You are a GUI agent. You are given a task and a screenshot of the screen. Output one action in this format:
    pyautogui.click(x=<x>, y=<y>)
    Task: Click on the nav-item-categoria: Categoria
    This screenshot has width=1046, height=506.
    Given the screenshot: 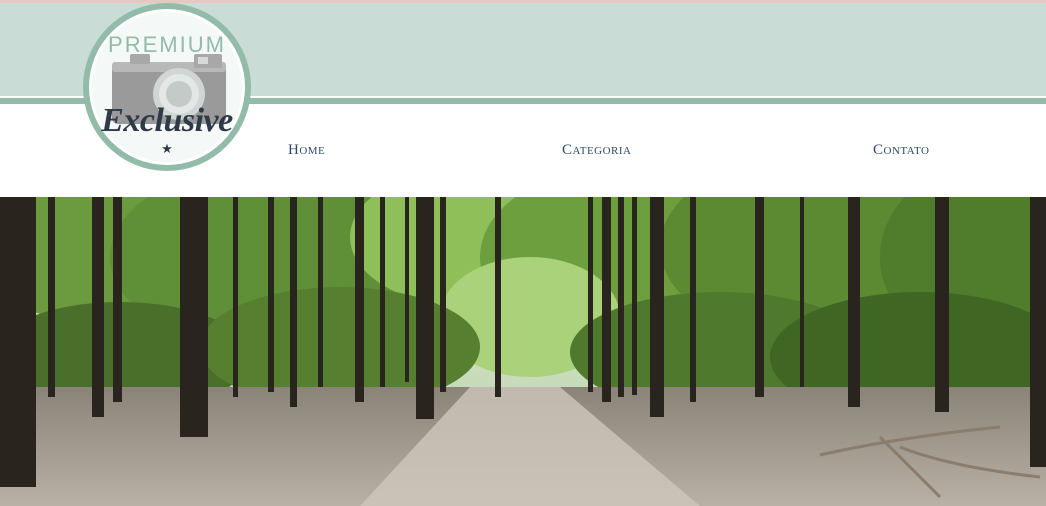 What is the action you would take?
    pyautogui.click(x=597, y=150)
    